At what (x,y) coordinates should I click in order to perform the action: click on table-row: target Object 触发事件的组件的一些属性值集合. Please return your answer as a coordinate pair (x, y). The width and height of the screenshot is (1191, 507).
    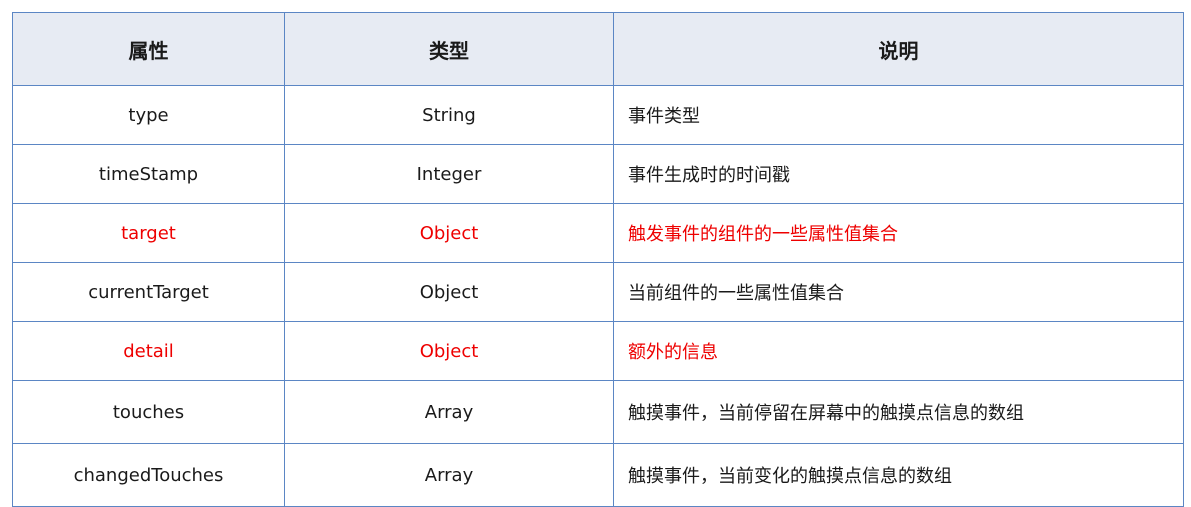
    Looking at the image, I should click on (598, 233).